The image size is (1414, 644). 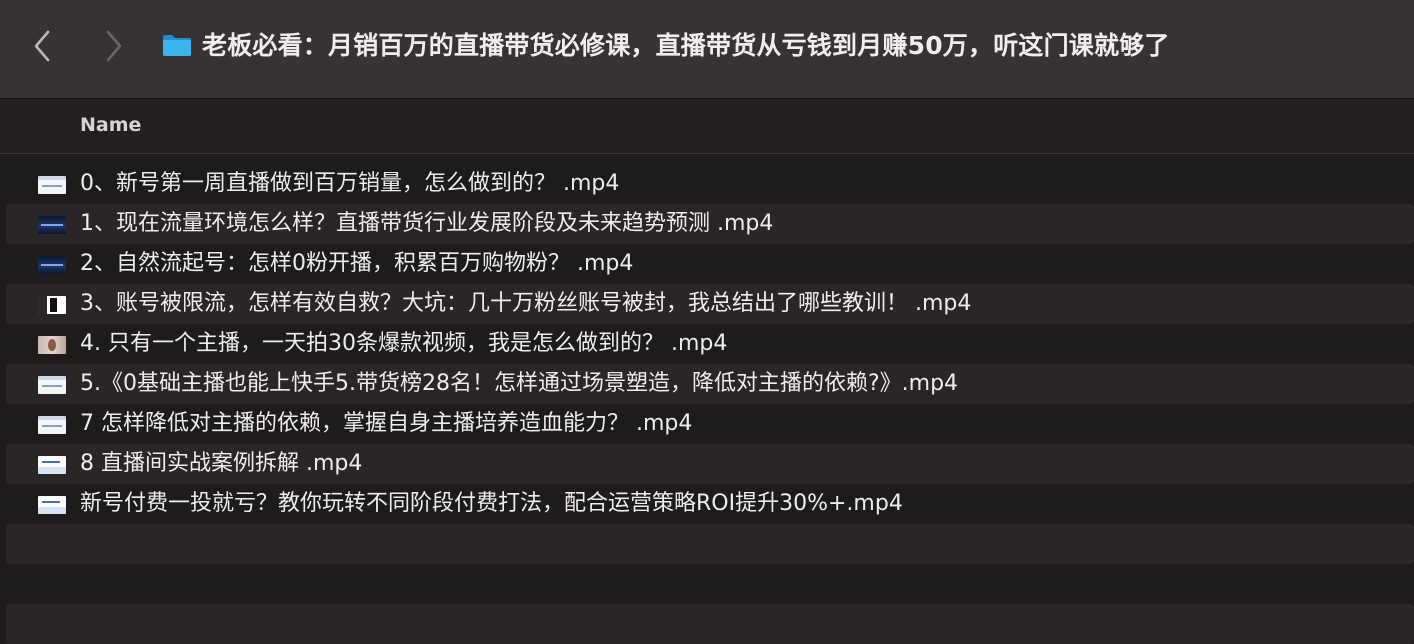 I want to click on window-title: 老板必看：月销百万的直播带货必修课，直播带货从亏钱到月赚50万，听这门课就够了, so click(x=686, y=45).